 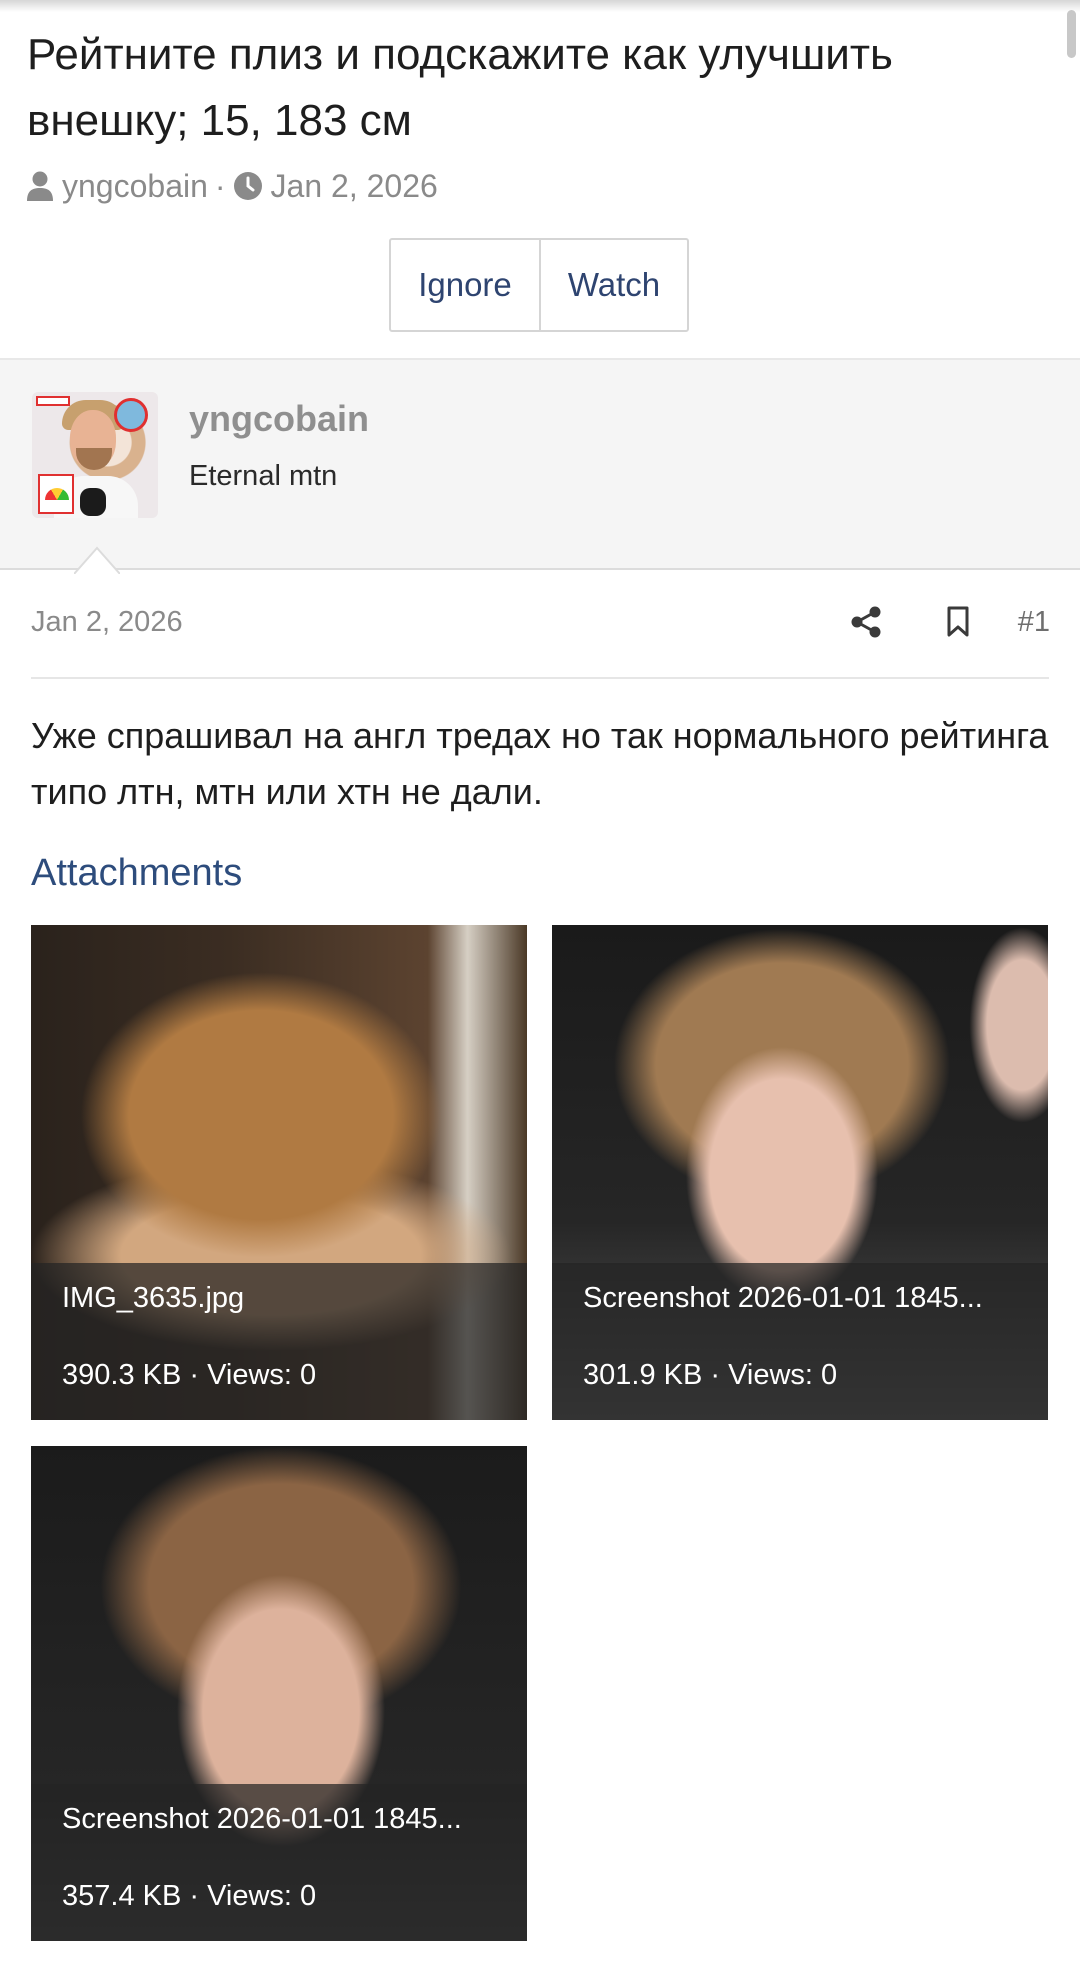 What do you see at coordinates (1034, 622) in the screenshot?
I see `post-number-link: #1` at bounding box center [1034, 622].